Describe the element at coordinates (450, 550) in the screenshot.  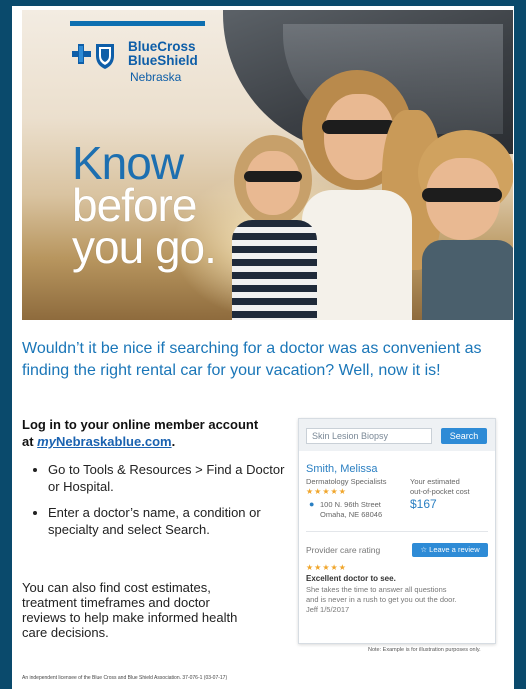
I see `leave-review-button: ☆ Leave a review` at that location.